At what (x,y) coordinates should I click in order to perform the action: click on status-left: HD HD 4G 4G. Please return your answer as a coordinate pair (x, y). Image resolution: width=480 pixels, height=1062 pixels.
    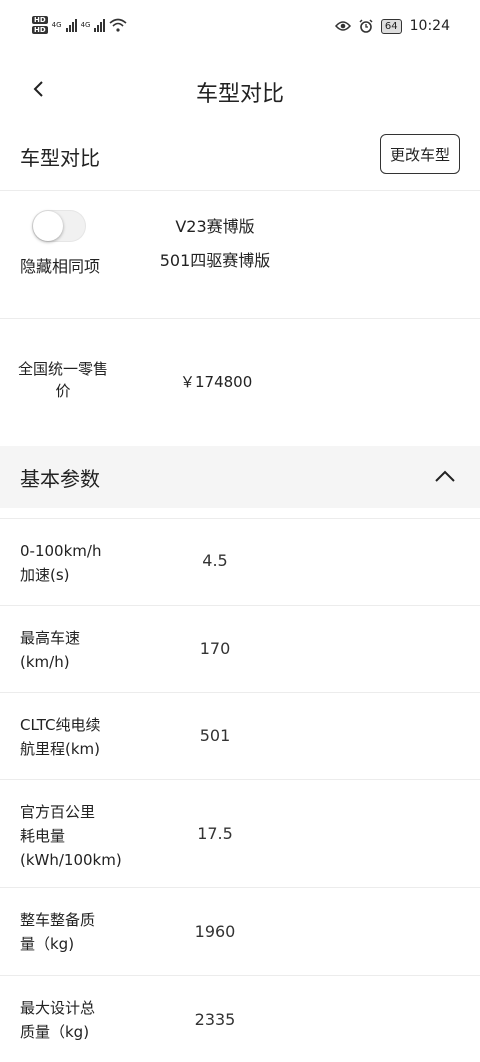
    Looking at the image, I should click on (79, 25).